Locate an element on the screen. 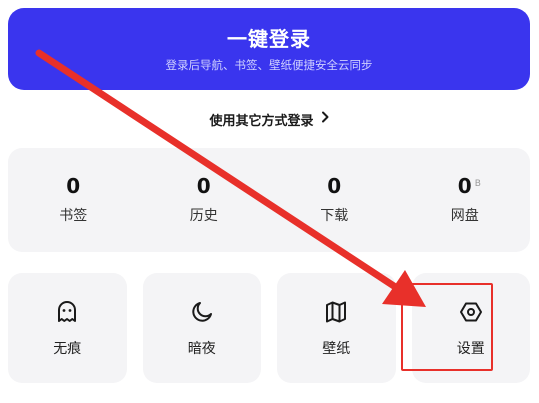  tile-label: 设置 is located at coordinates (470, 349).